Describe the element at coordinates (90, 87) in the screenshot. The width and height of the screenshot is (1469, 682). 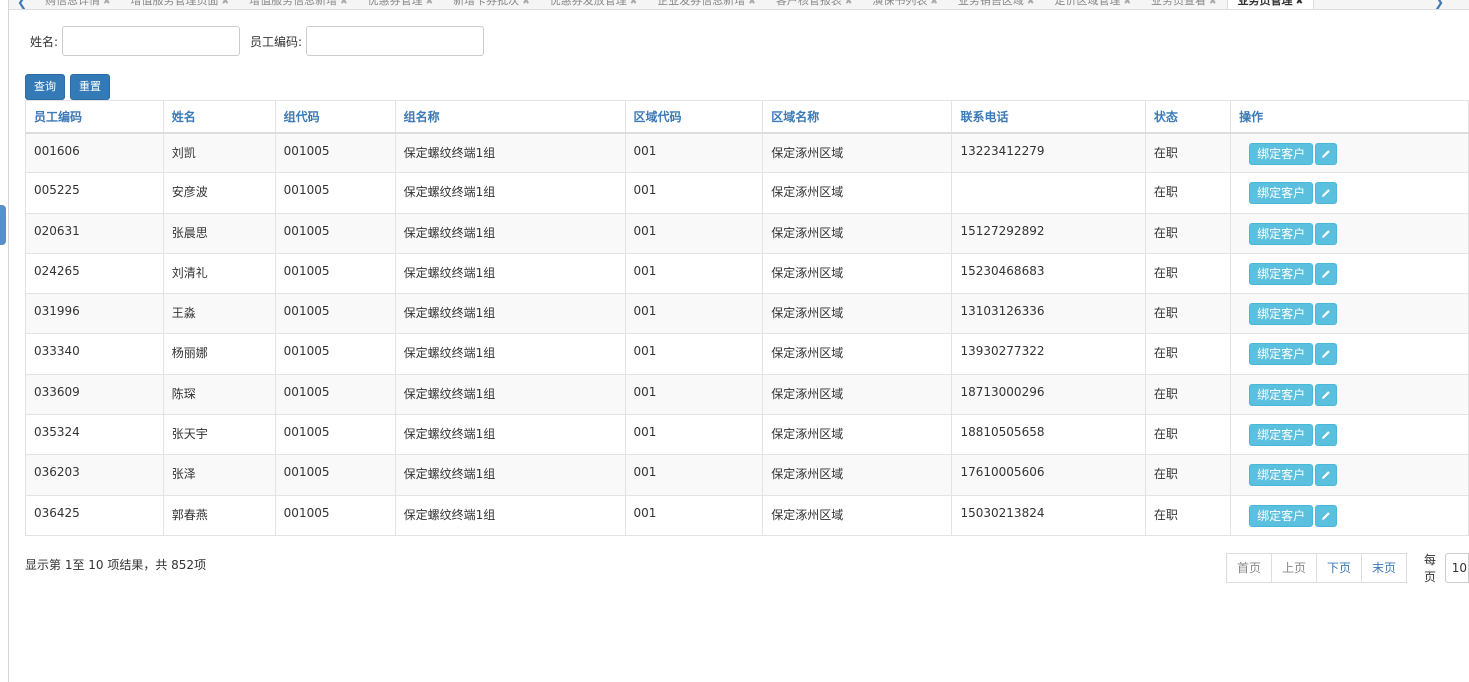
I see `reset-button: 重置` at that location.